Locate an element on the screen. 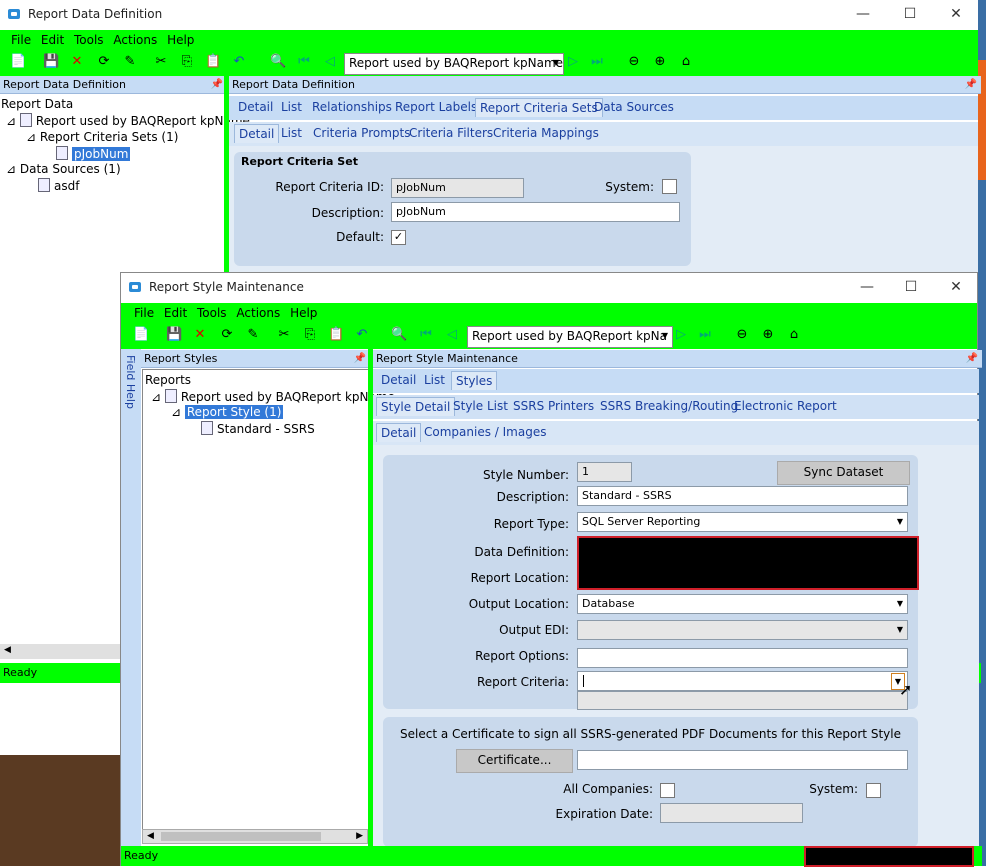 Image resolution: width=986 pixels, height=867 pixels. tab-style-detail: Style Detail is located at coordinates (416, 406).